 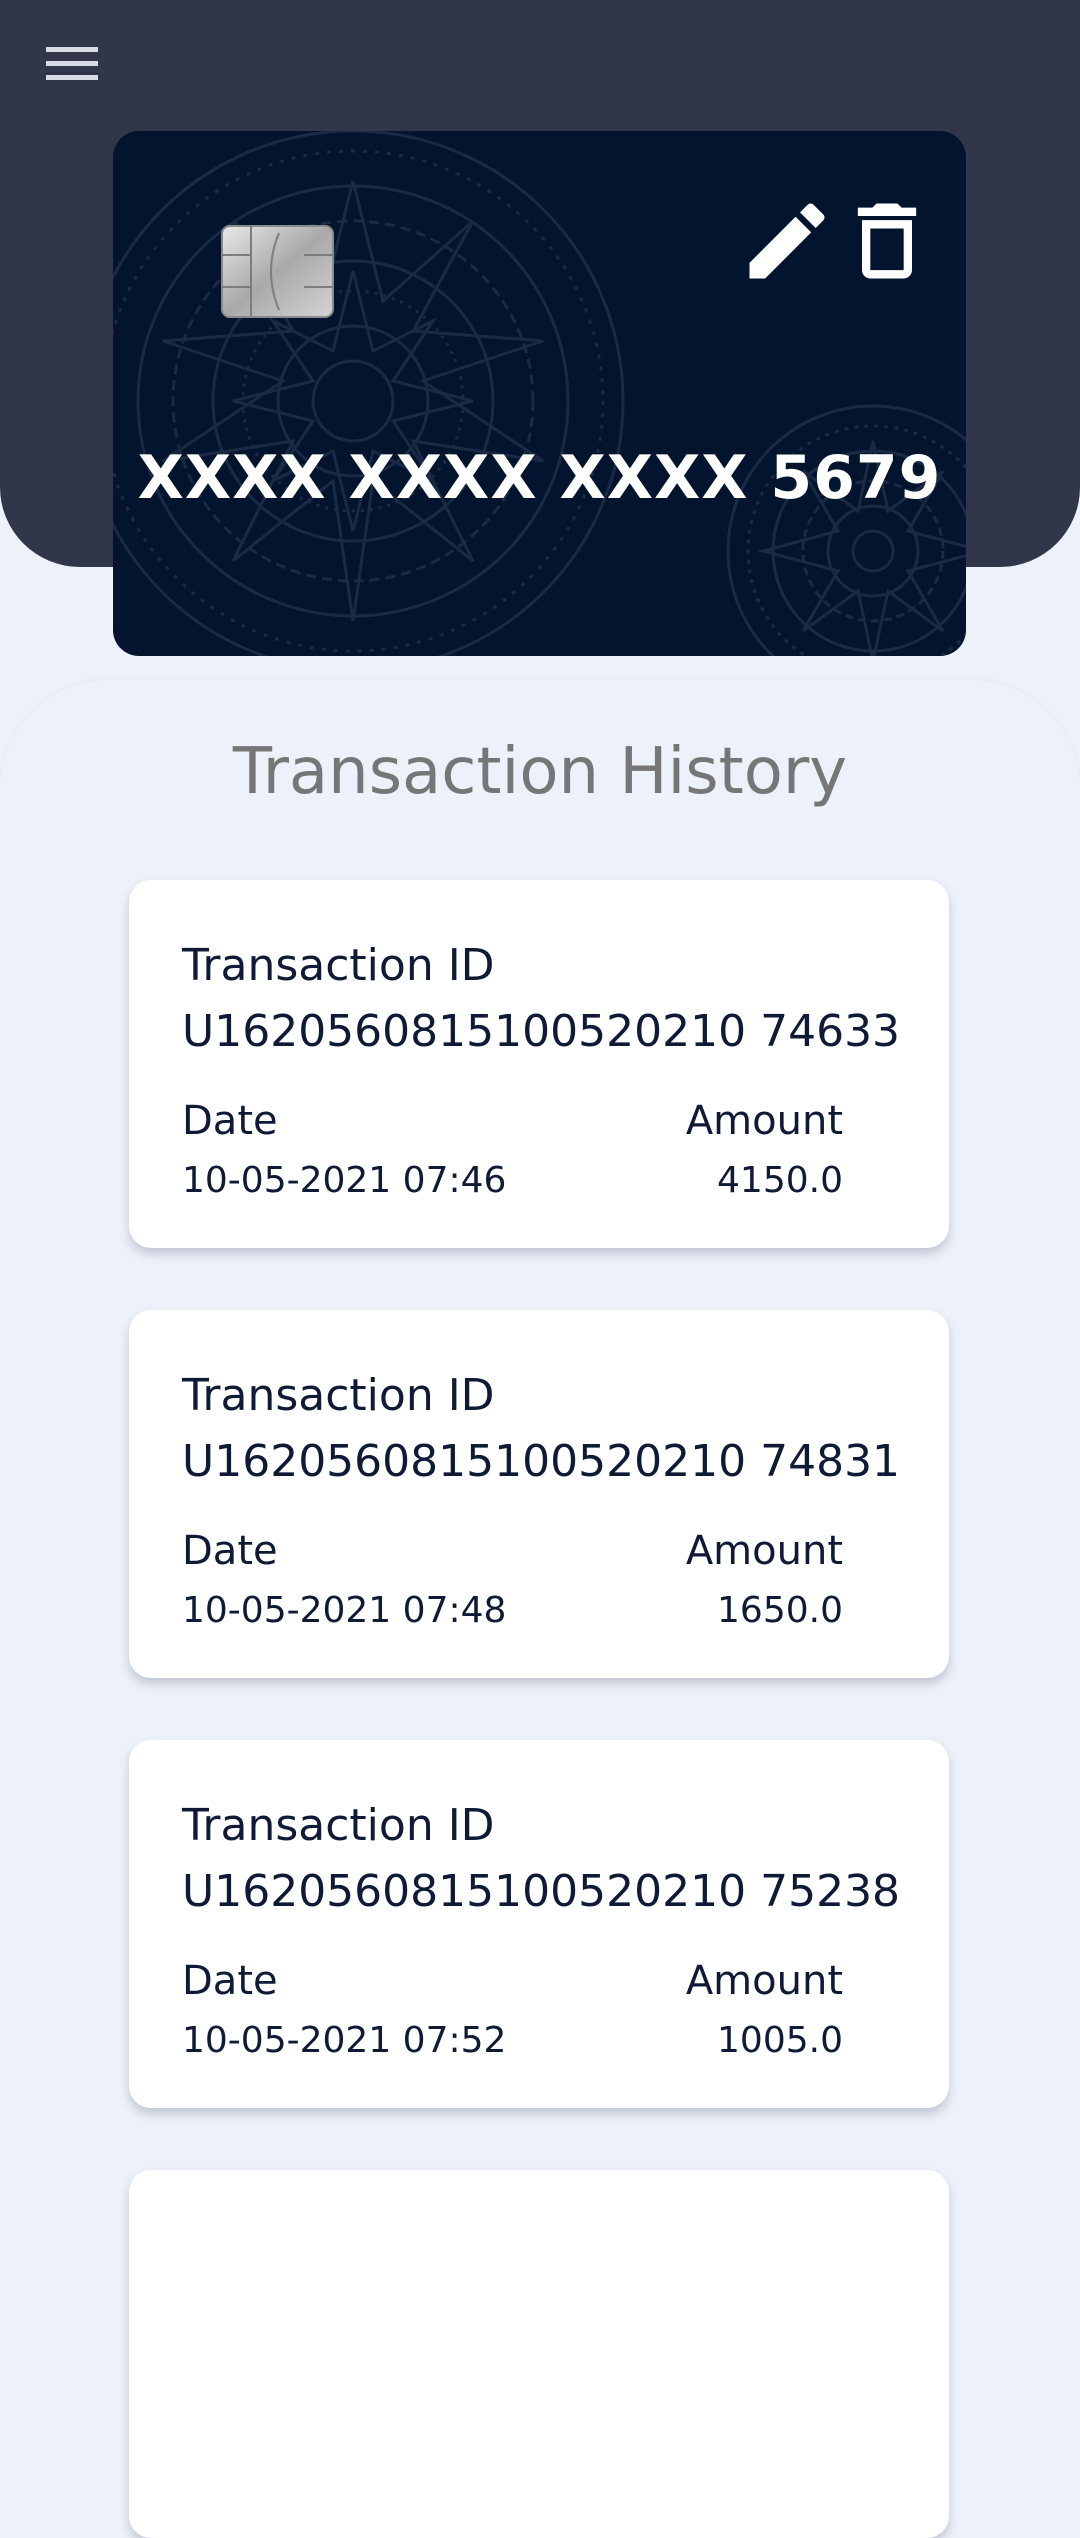 I want to click on amount-value: 1650.0, so click(x=780, y=1610).